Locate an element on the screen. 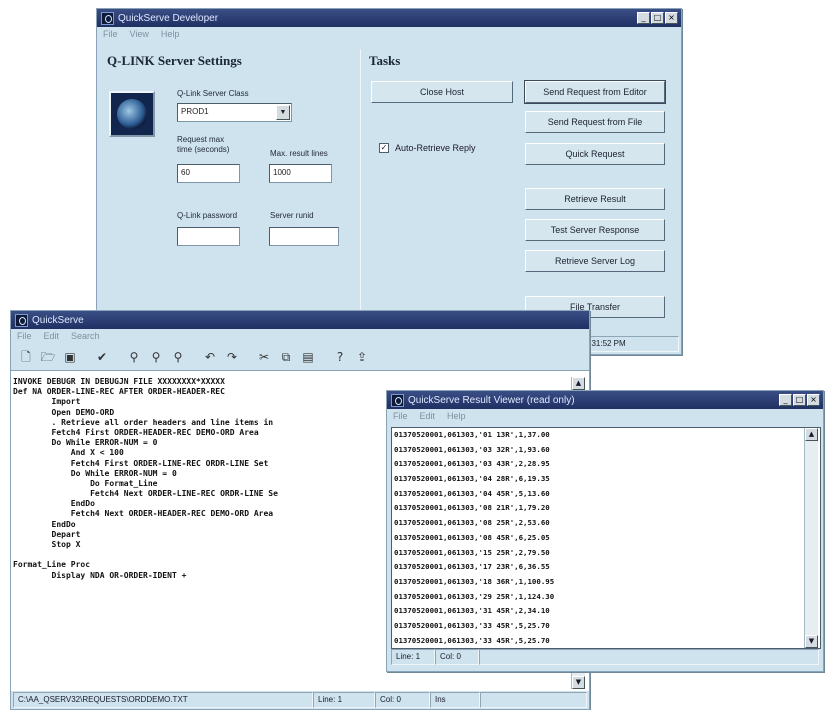  paste-icon: ▤ is located at coordinates (308, 357).